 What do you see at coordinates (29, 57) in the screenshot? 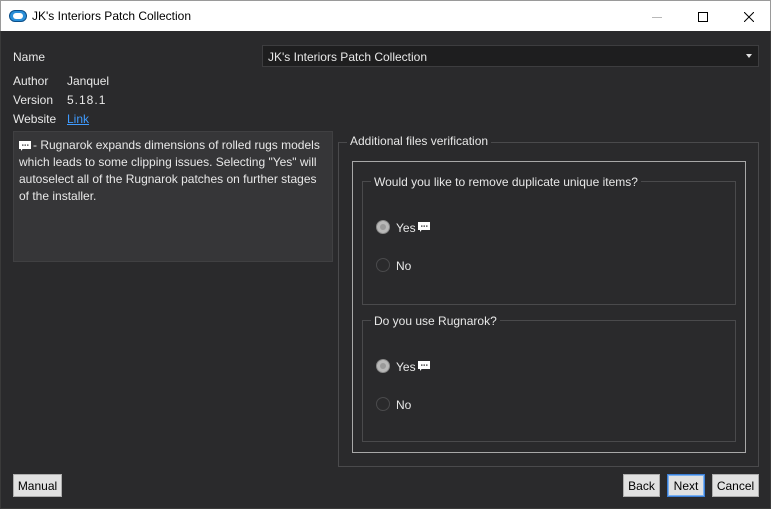
I see `name-label: Name` at bounding box center [29, 57].